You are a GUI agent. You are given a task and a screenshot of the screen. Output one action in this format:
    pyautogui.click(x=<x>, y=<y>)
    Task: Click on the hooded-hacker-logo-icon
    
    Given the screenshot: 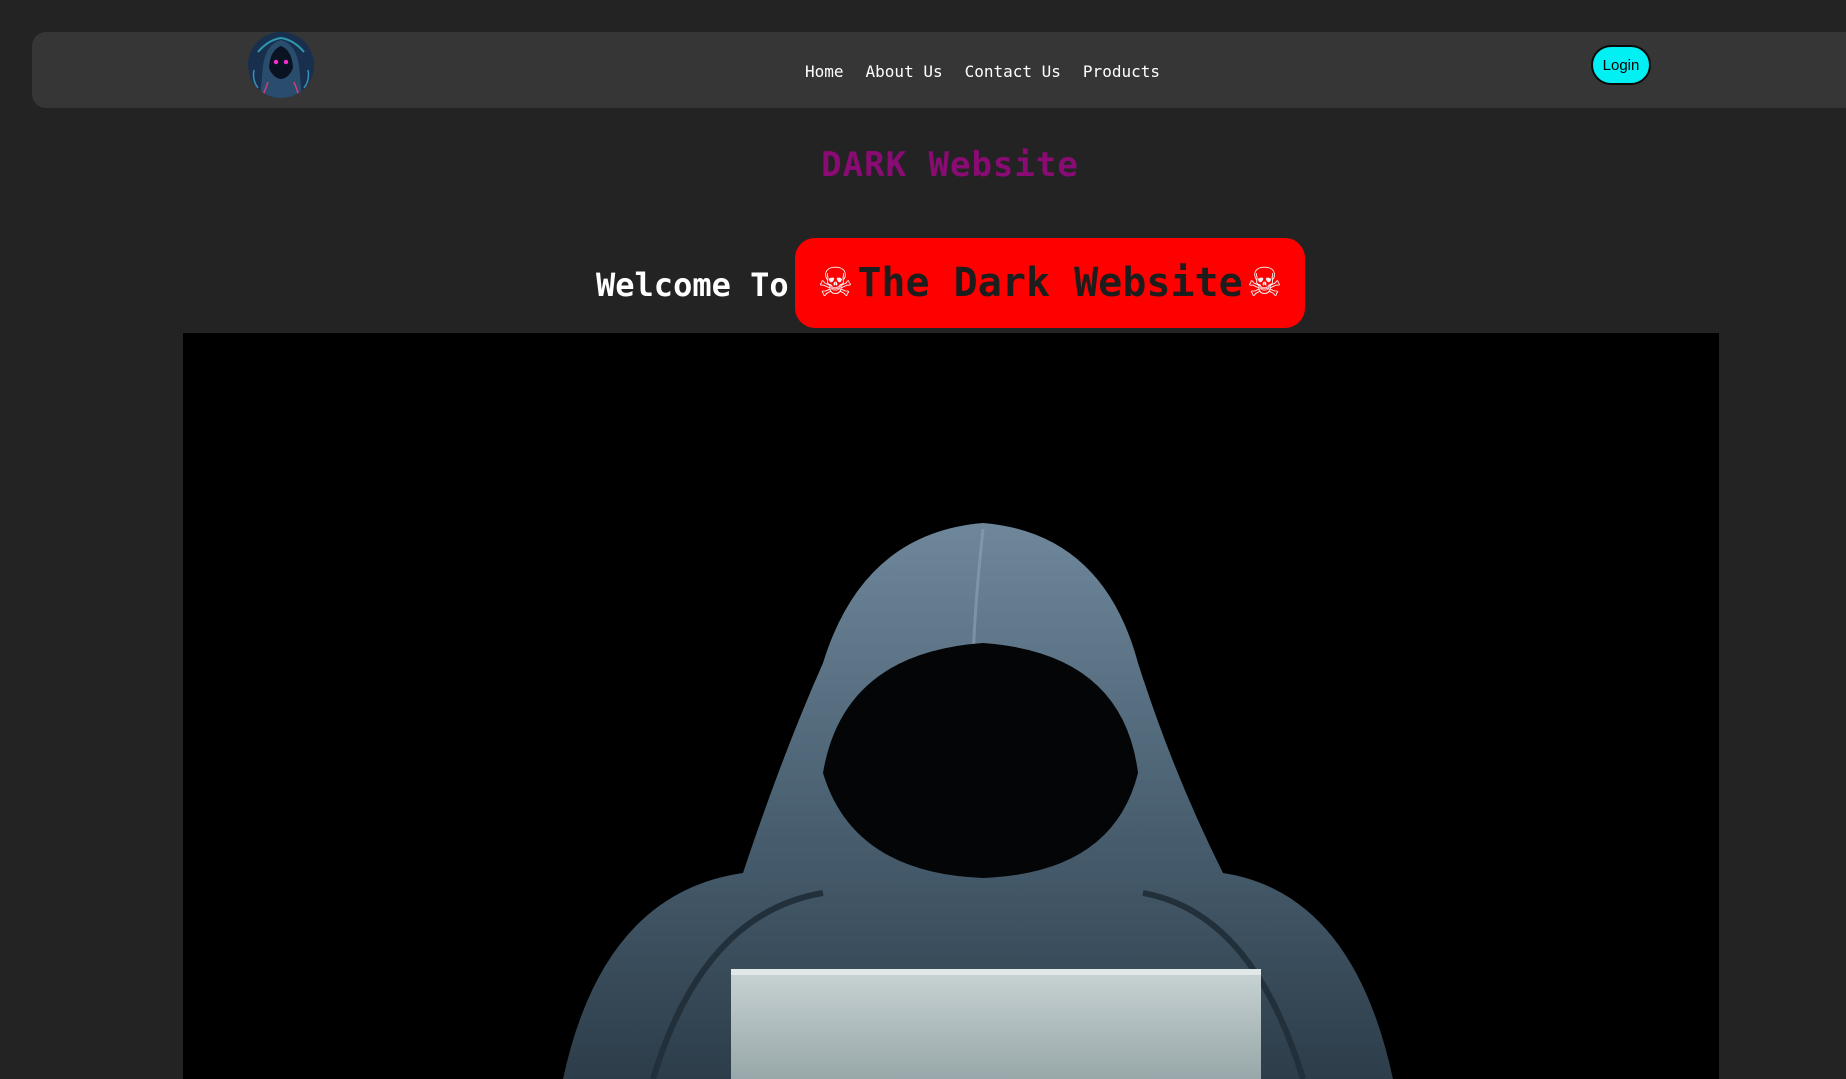 What is the action you would take?
    pyautogui.click(x=281, y=65)
    